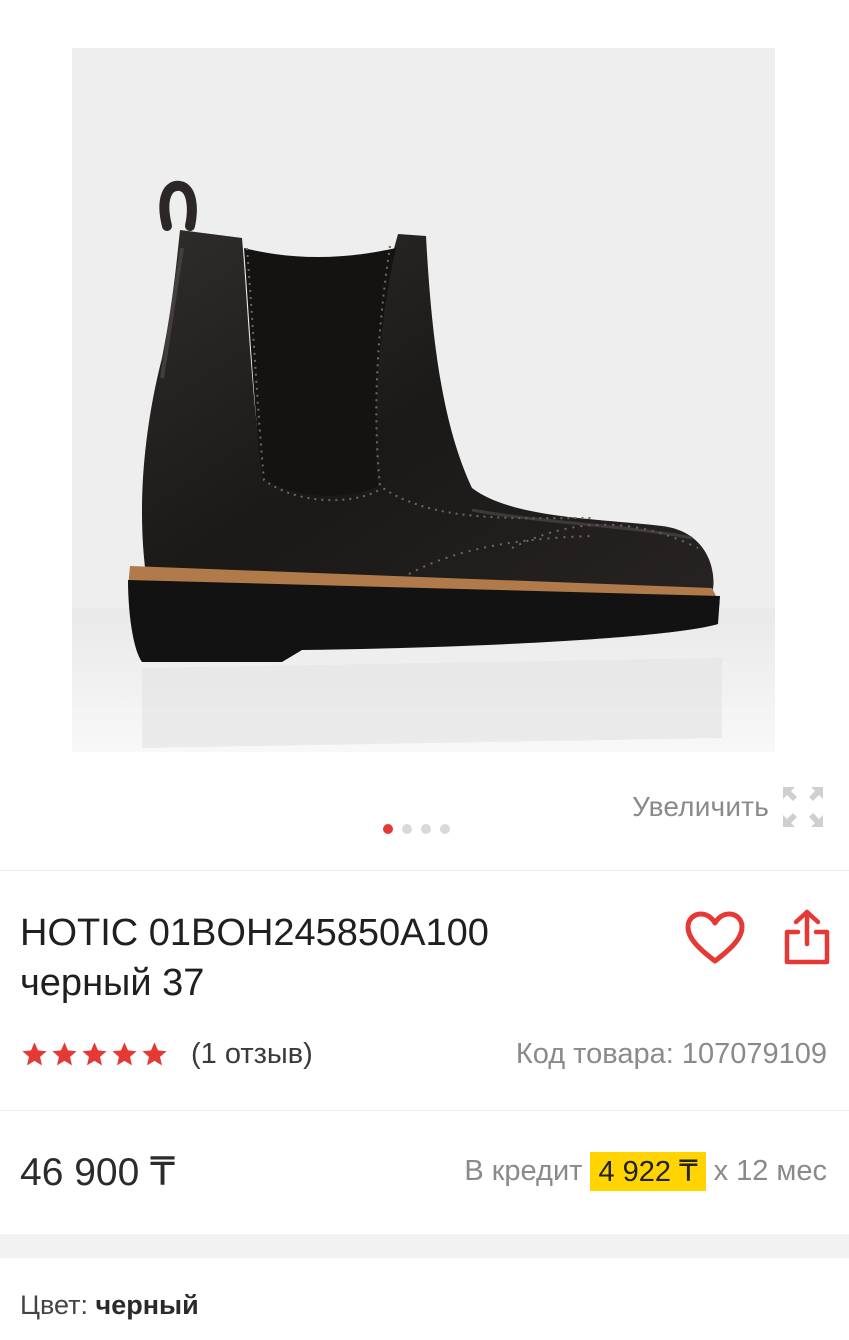 This screenshot has height=1340, width=849. Describe the element at coordinates (254, 933) in the screenshot. I see `product-title-line-1: HOTIC 01BOH245850A100` at that location.